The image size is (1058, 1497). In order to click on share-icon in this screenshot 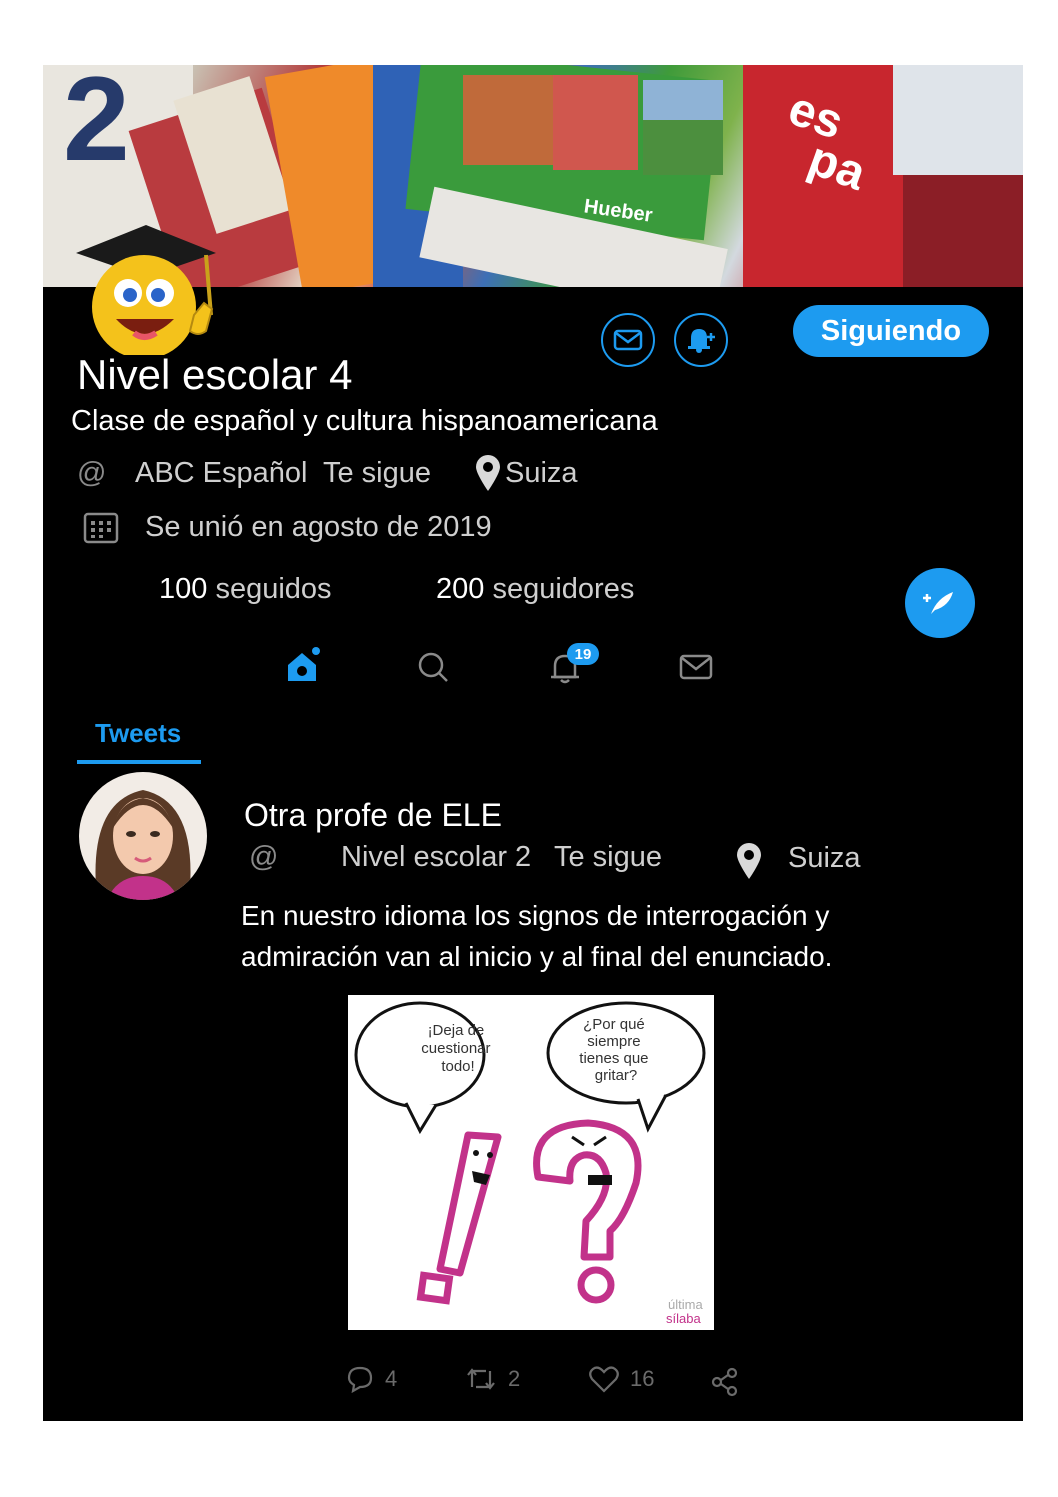, I will do `click(725, 1382)`.